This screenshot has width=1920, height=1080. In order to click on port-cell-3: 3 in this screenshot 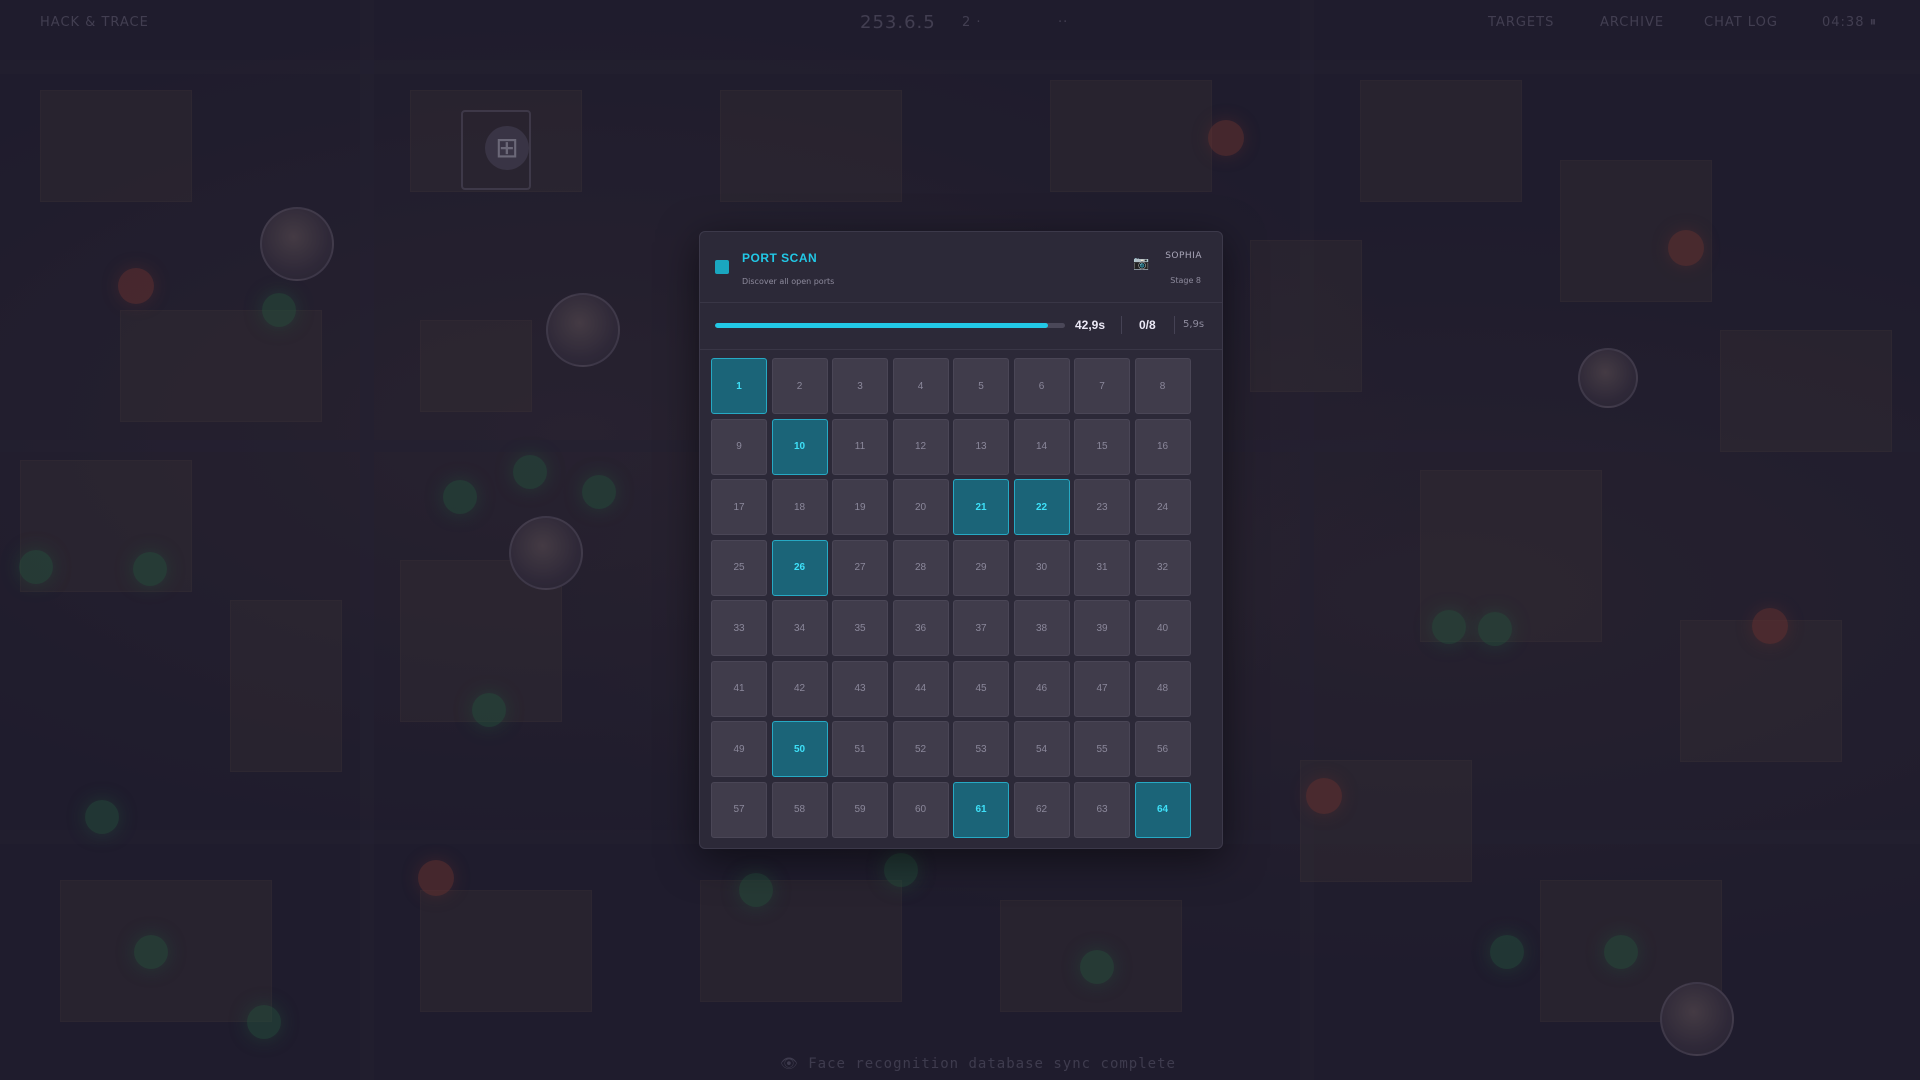, I will do `click(860, 386)`.